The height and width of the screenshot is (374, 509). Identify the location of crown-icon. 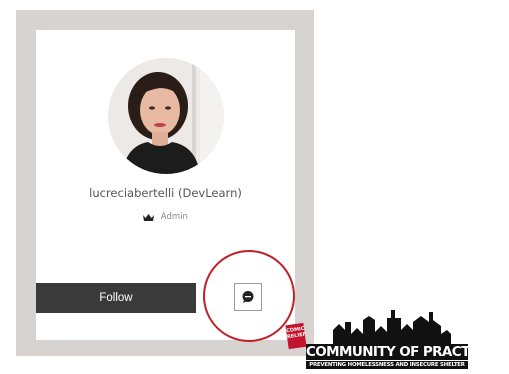
(149, 217).